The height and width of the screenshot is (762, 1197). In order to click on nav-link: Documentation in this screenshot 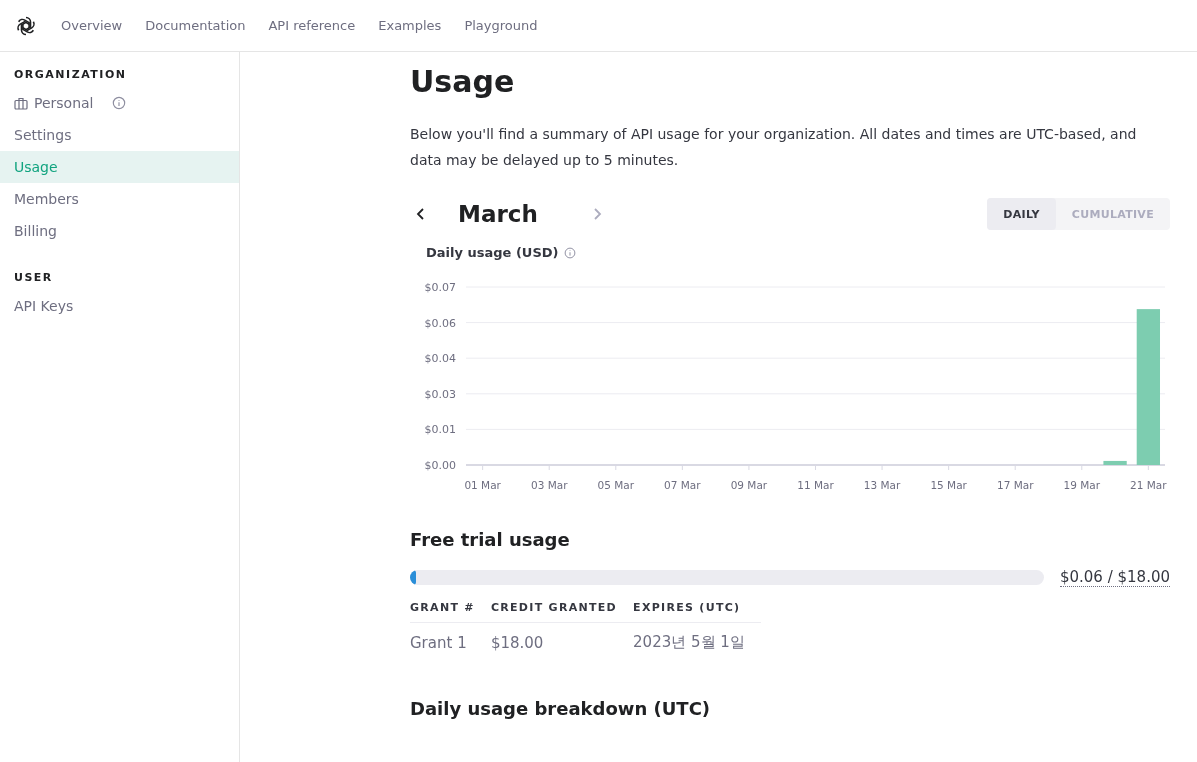, I will do `click(195, 25)`.